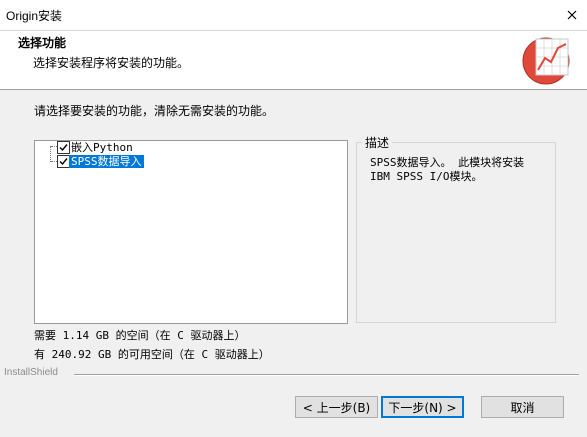  Describe the element at coordinates (140, 335) in the screenshot. I see `space-required: 需要 1.14 GB 的空间（在 C 驱动器上）` at that location.